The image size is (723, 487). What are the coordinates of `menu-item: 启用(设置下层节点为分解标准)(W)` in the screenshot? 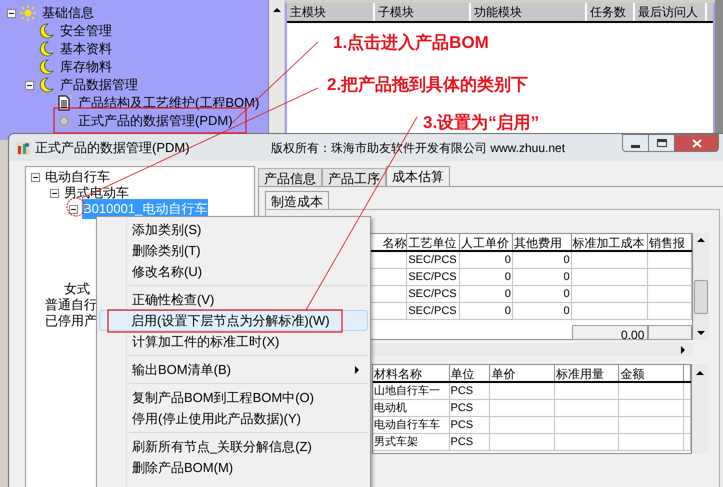 It's located at (233, 320).